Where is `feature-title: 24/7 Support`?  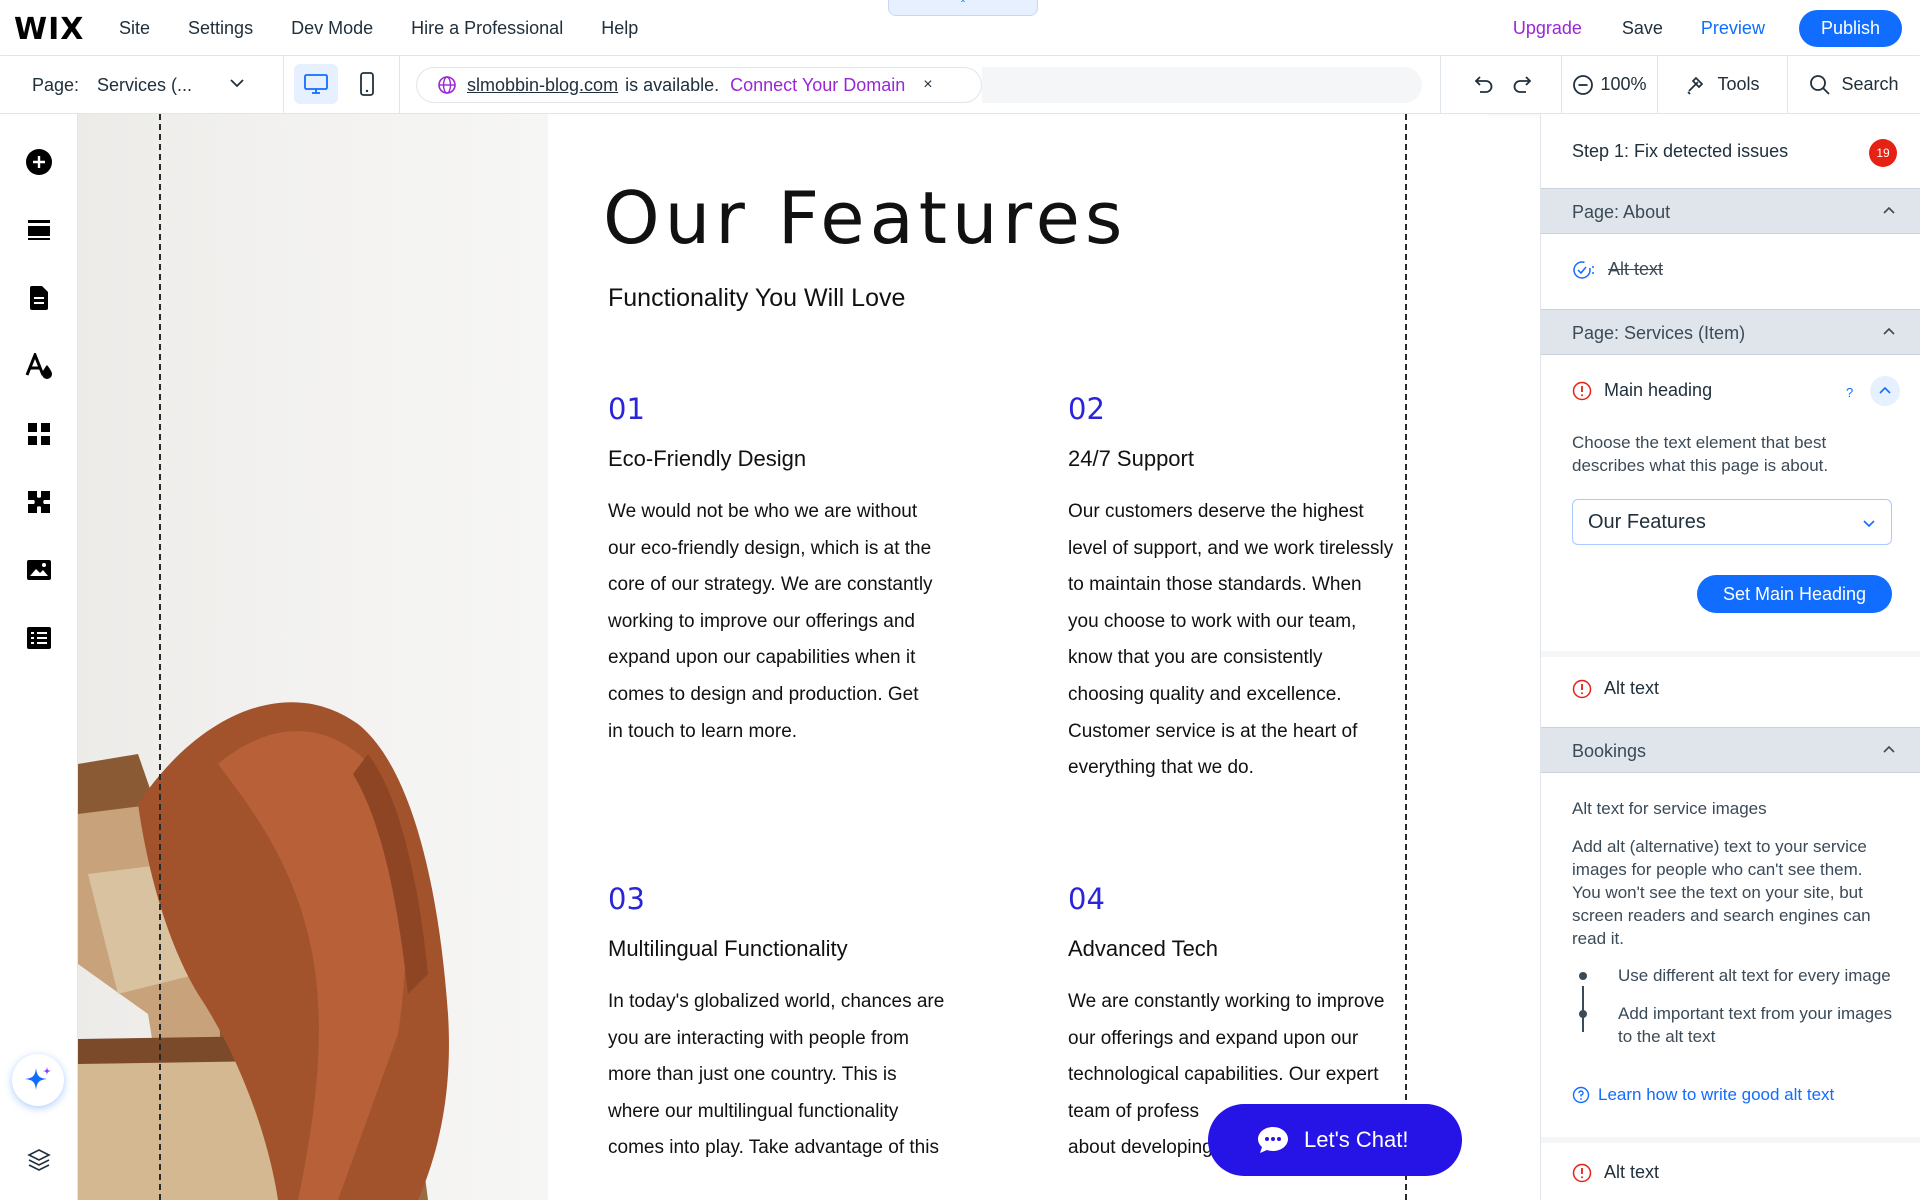 feature-title: 24/7 Support is located at coordinates (1131, 458).